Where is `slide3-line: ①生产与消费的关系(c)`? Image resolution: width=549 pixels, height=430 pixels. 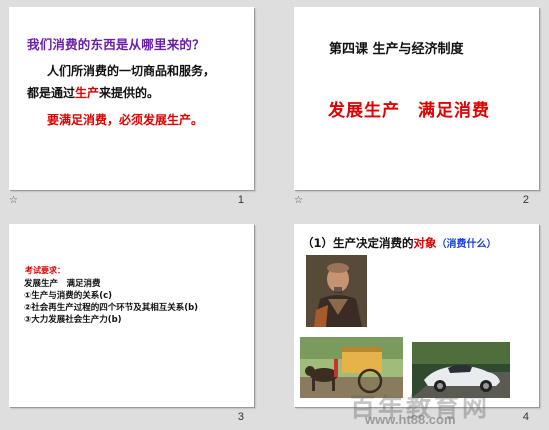
slide3-line: ①生产与消费的关系(c) is located at coordinates (68, 296).